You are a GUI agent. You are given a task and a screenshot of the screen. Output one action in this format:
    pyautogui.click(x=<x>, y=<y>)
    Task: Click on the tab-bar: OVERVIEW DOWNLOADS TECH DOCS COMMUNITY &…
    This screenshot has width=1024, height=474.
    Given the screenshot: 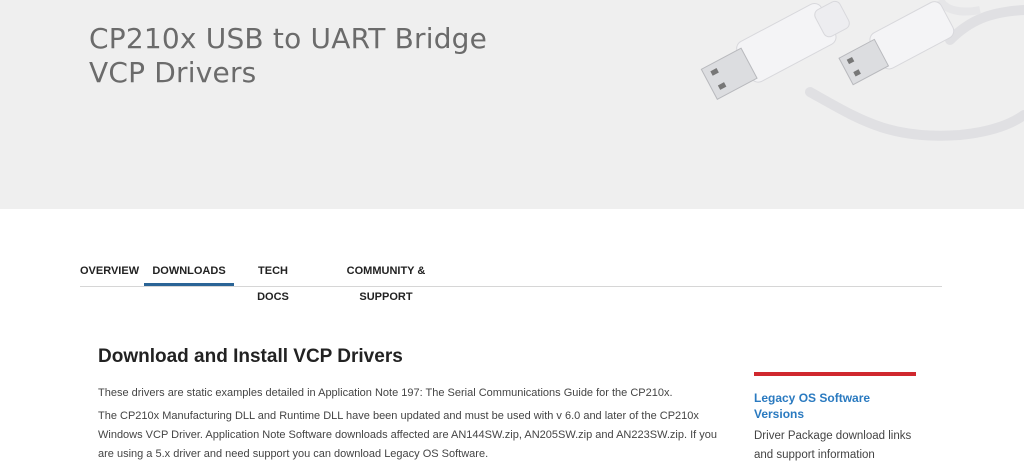 What is the action you would take?
    pyautogui.click(x=511, y=280)
    